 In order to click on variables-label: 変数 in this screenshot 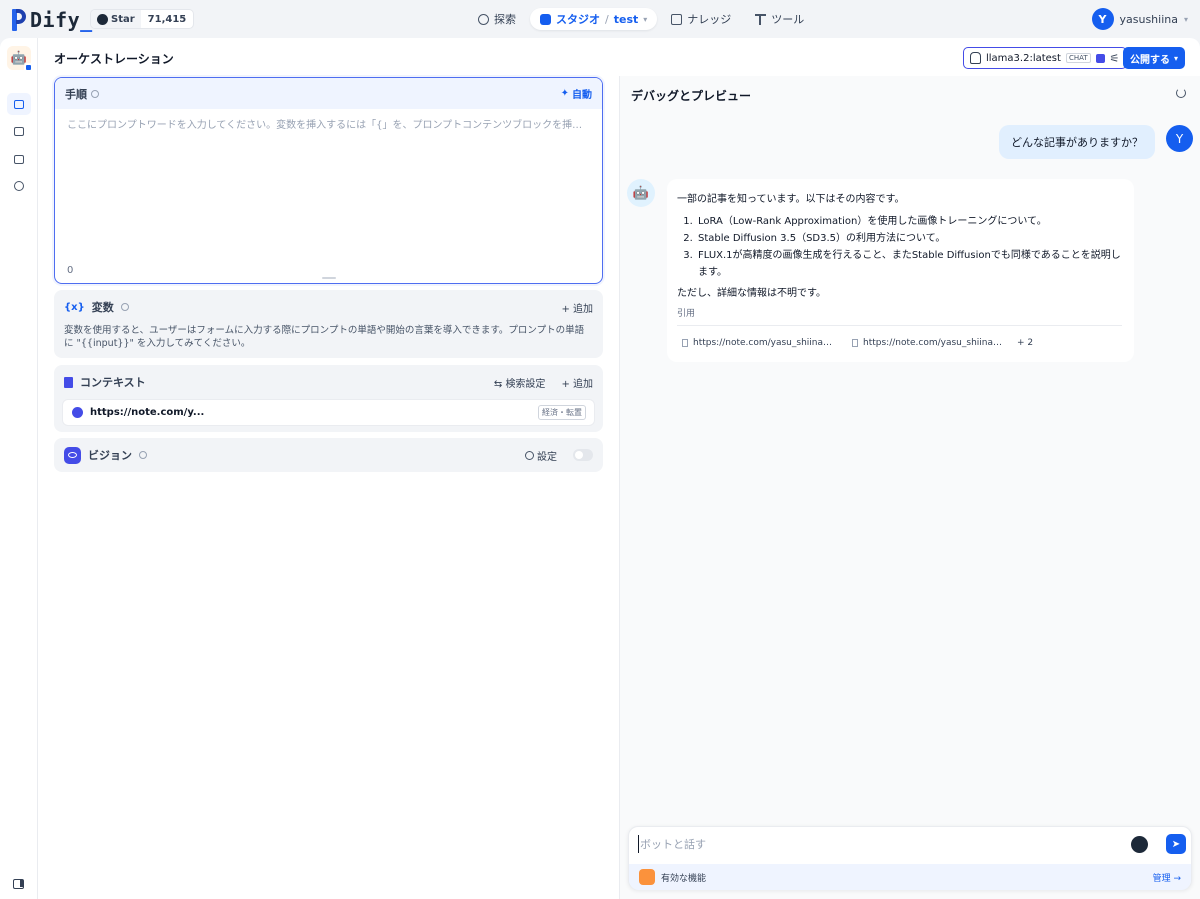, I will do `click(102, 307)`.